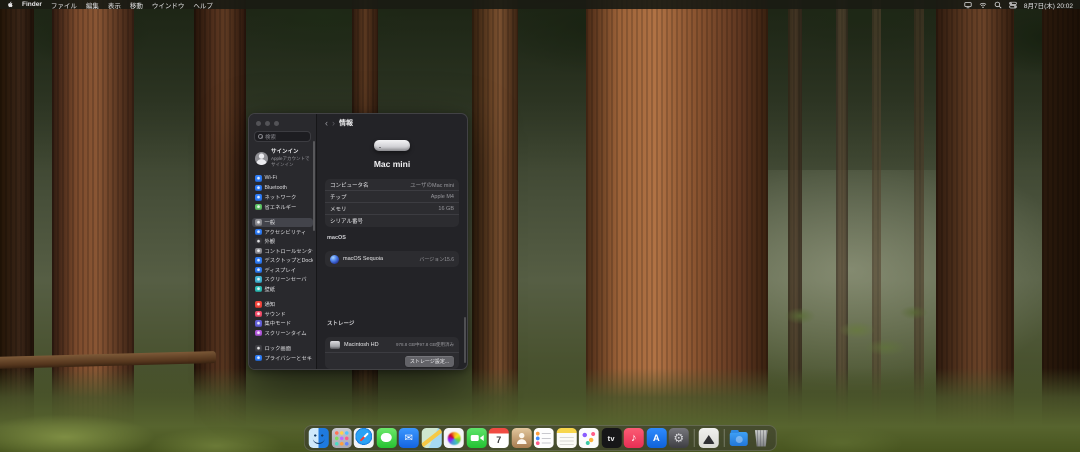 The image size is (1080, 452). I want to click on dock-photos-icon, so click(453, 438).